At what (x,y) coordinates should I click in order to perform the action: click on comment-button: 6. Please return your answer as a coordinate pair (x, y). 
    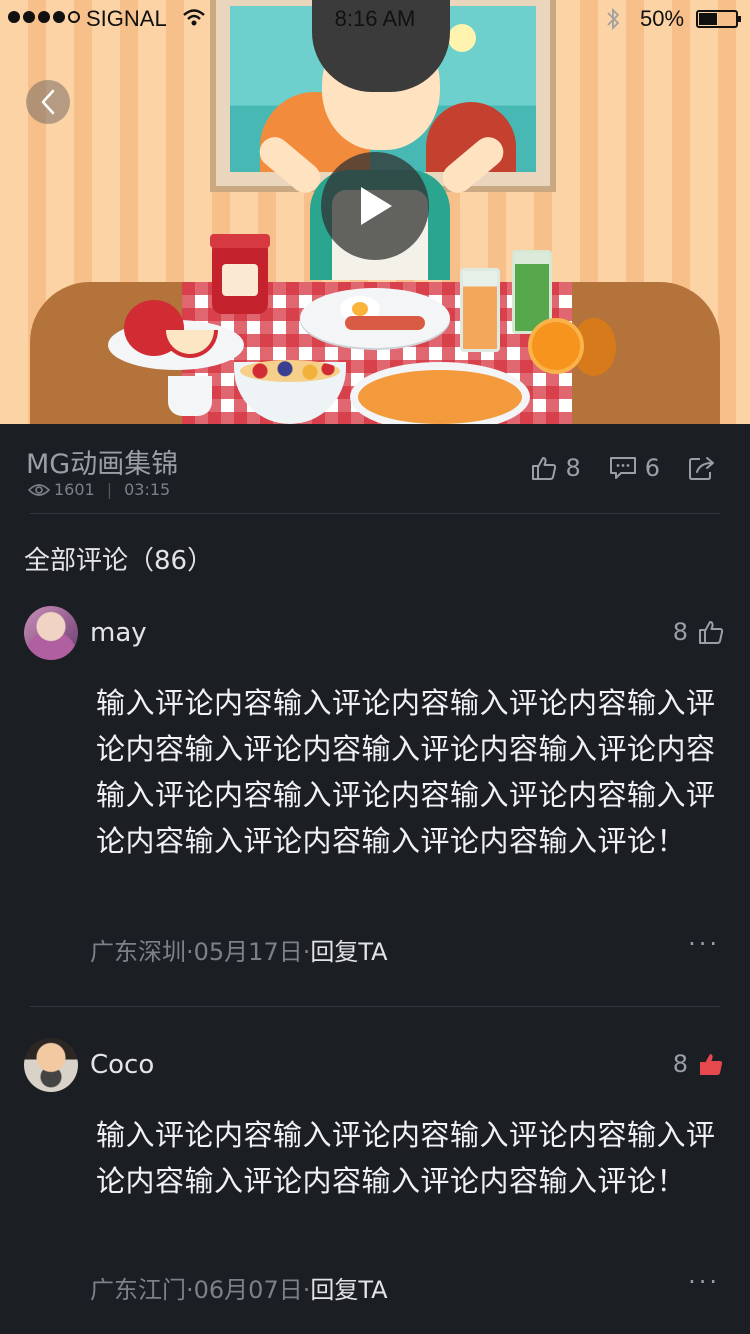
    Looking at the image, I should click on (634, 468).